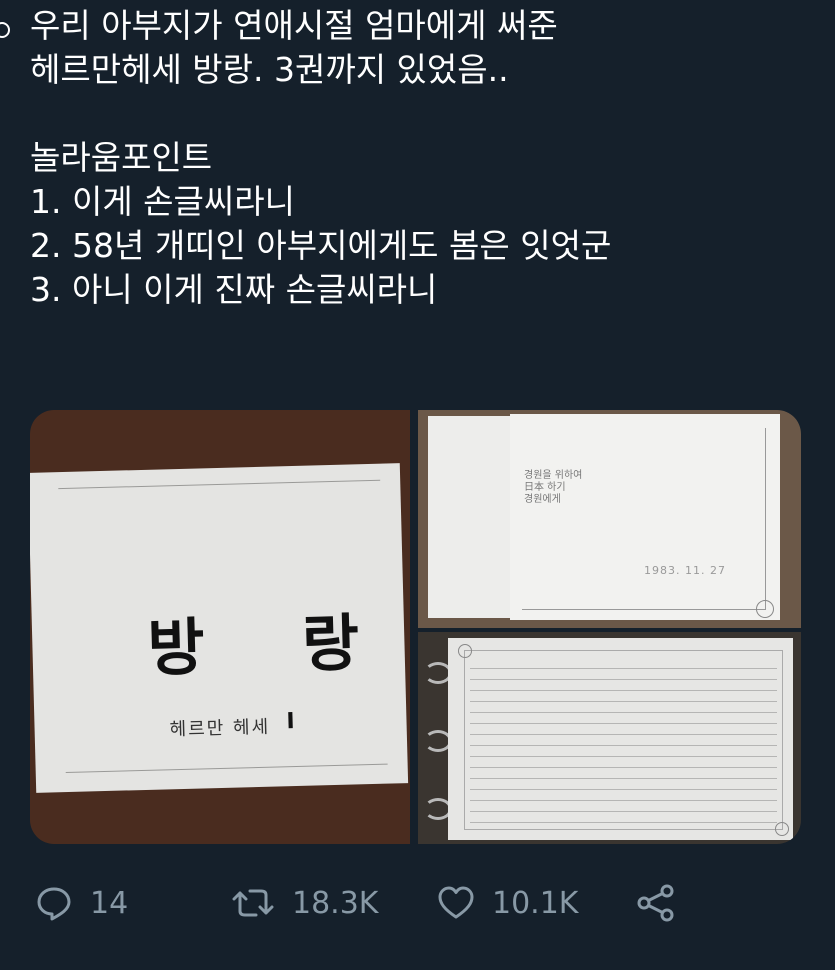 The image size is (835, 970). Describe the element at coordinates (542, 499) in the screenshot. I see `dedication-line: 경원에게` at that location.